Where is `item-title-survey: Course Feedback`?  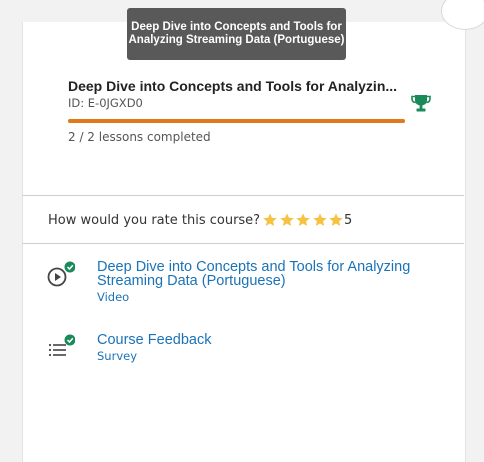 item-title-survey: Course Feedback is located at coordinates (267, 340).